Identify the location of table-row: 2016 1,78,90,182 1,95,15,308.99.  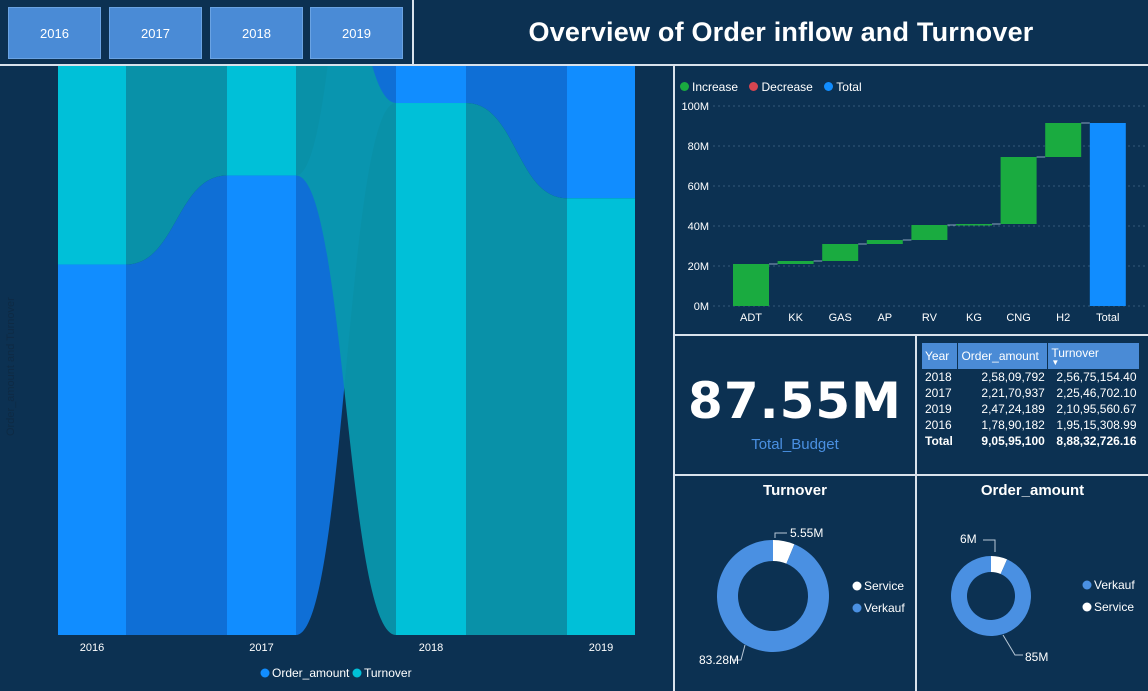
(1031, 425).